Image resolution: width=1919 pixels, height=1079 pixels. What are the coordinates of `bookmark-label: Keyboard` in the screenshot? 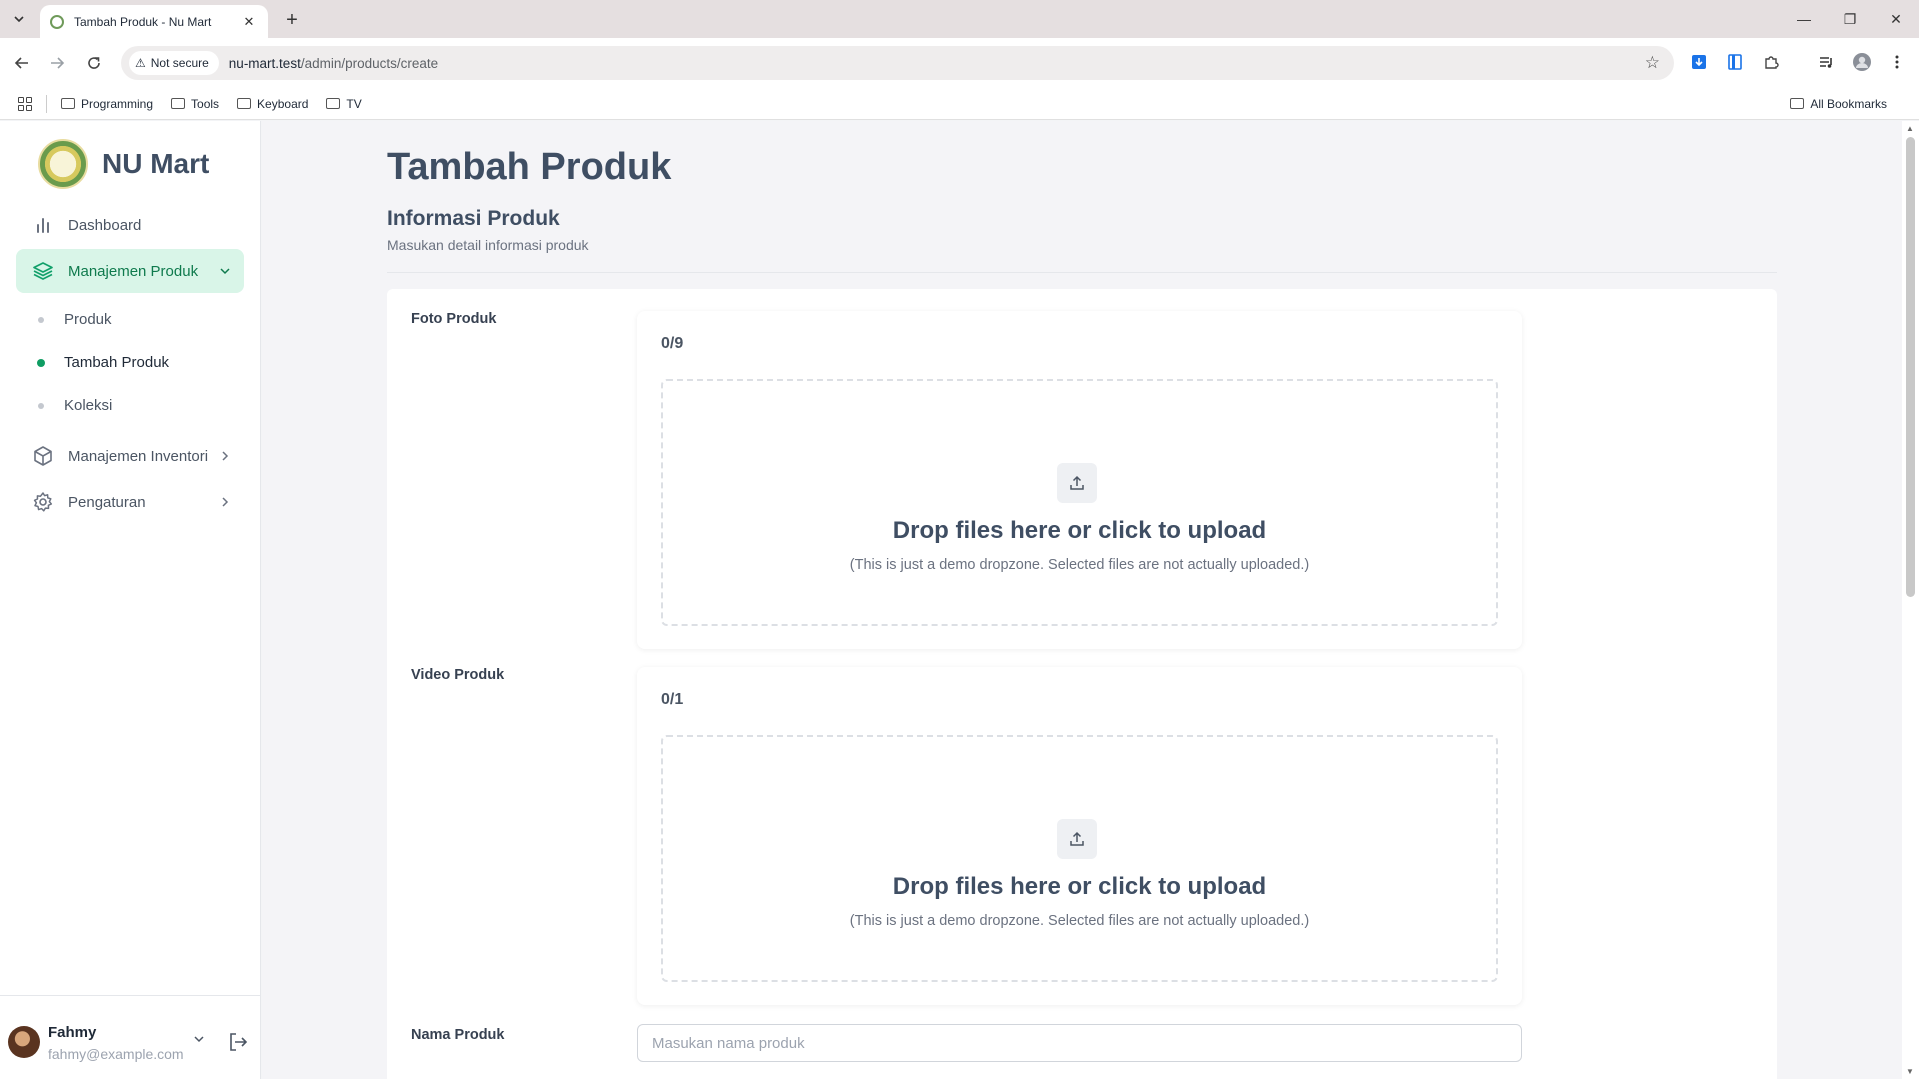 It's located at (283, 103).